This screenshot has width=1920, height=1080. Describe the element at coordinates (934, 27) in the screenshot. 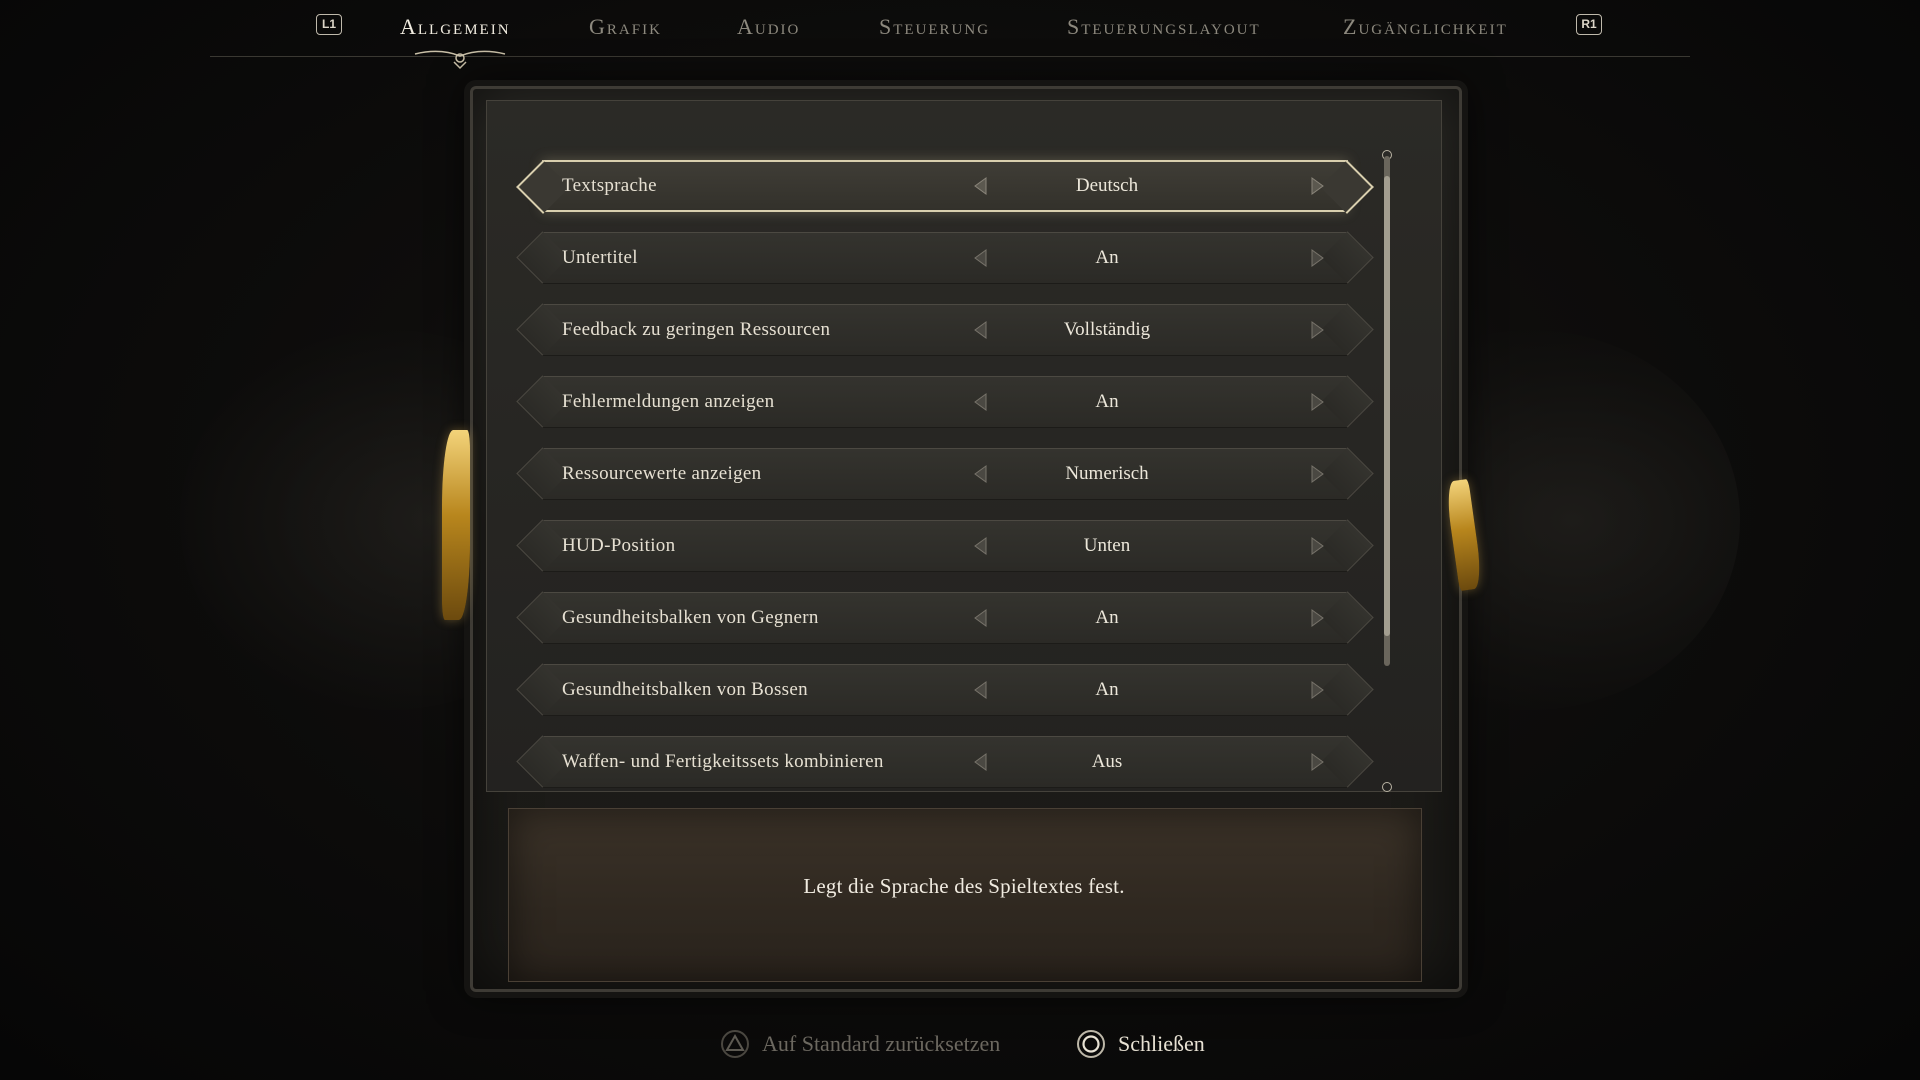

I see `tab-steuerung: Steuerung` at that location.